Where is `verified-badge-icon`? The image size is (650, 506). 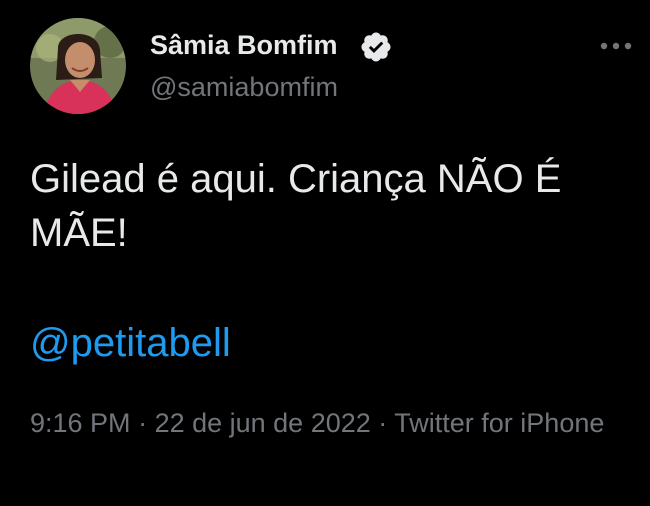 verified-badge-icon is located at coordinates (376, 47).